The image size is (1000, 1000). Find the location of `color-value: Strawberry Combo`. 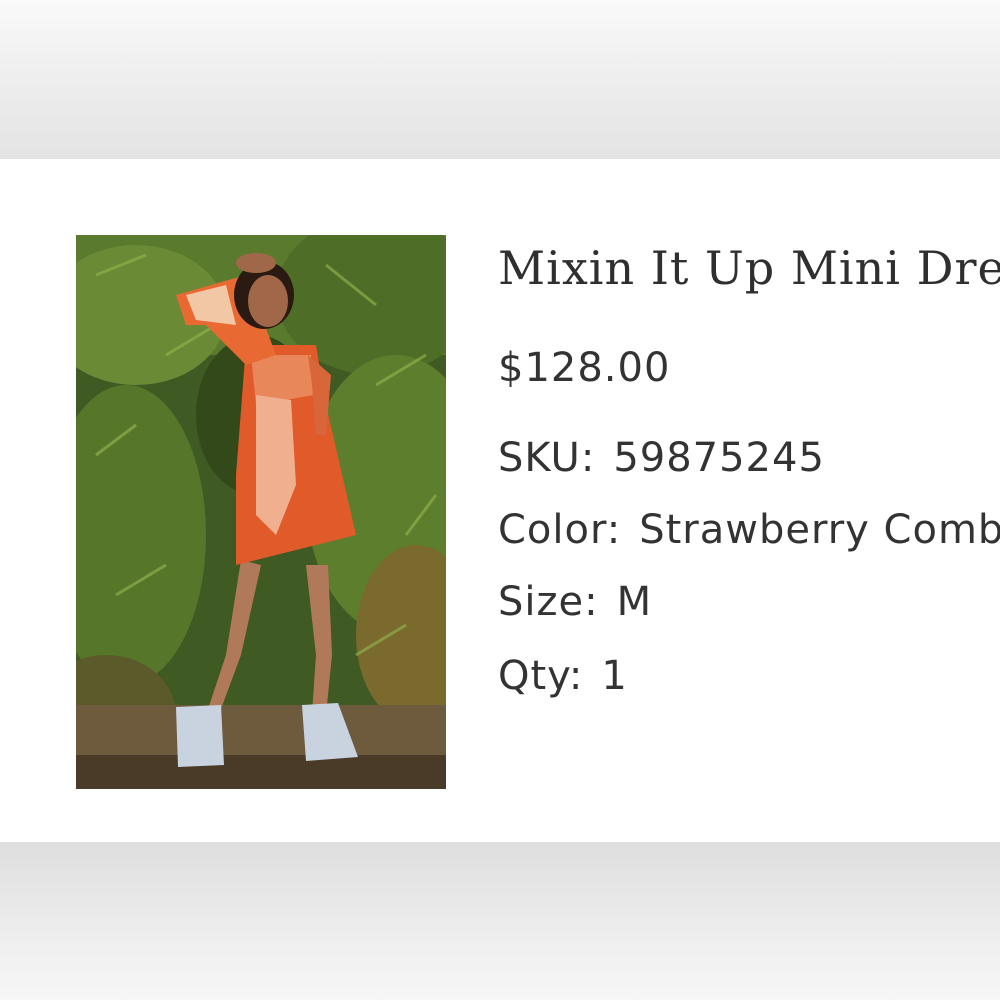

color-value: Strawberry Combo is located at coordinates (819, 530).